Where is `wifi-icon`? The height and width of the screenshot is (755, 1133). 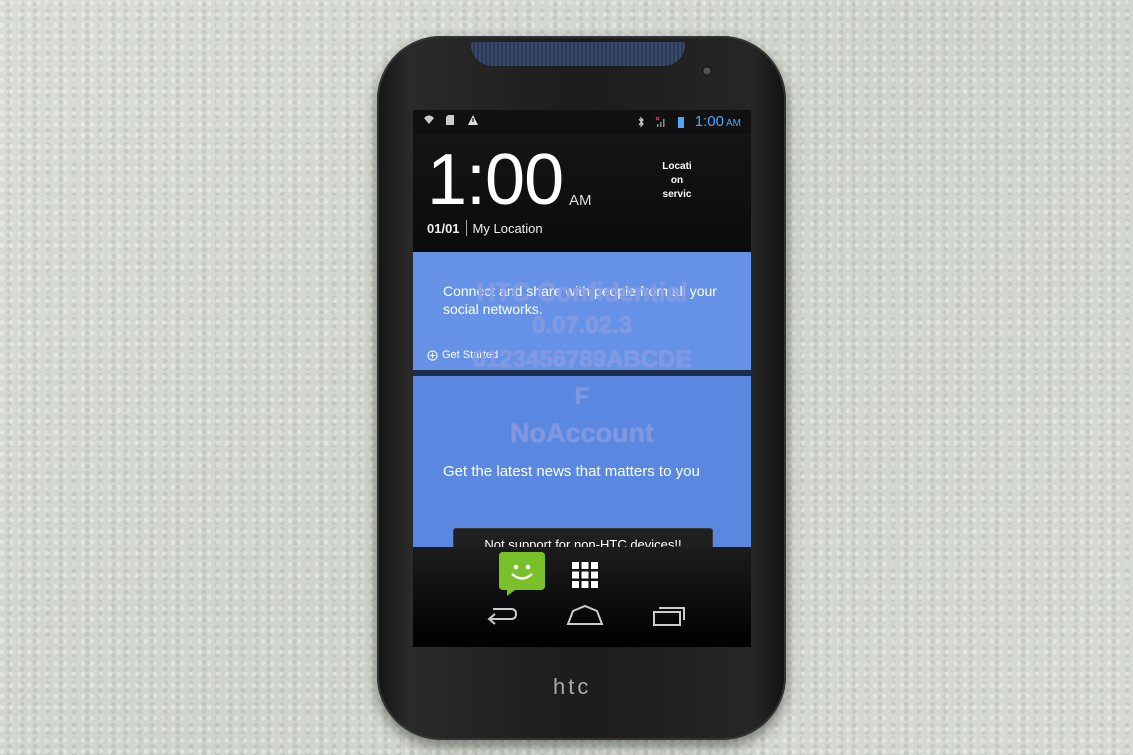
wifi-icon is located at coordinates (429, 119).